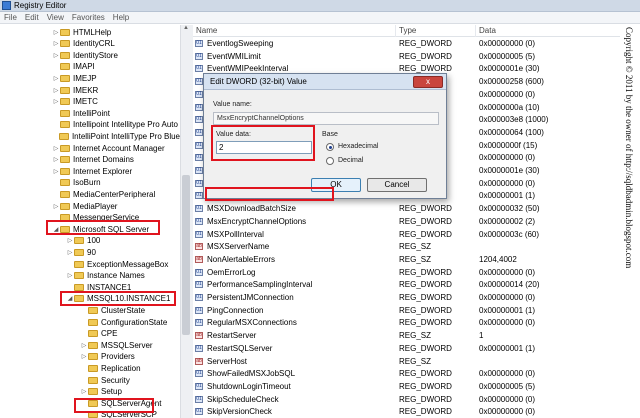 The image size is (640, 418). What do you see at coordinates (90, 276) in the screenshot?
I see `tree-item: ▷ Instance Names` at bounding box center [90, 276].